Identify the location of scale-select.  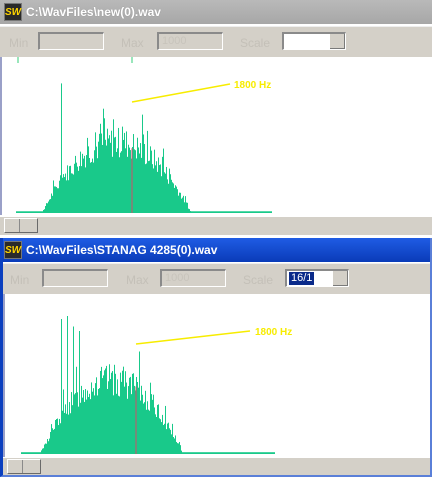
(314, 41).